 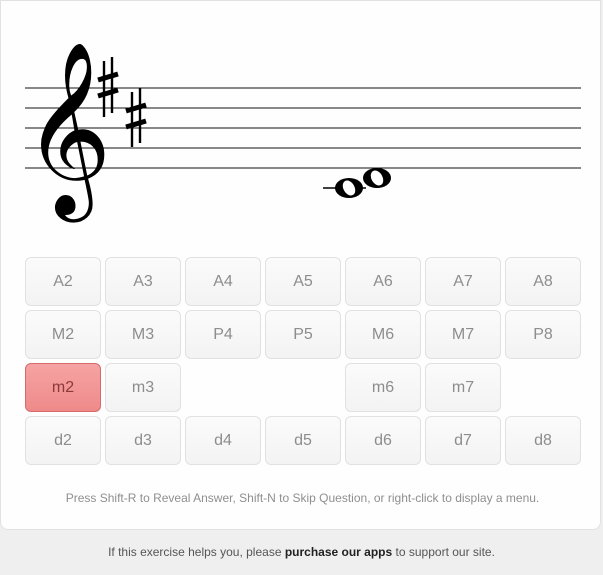 What do you see at coordinates (303, 334) in the screenshot?
I see `interval-button-p5: P5` at bounding box center [303, 334].